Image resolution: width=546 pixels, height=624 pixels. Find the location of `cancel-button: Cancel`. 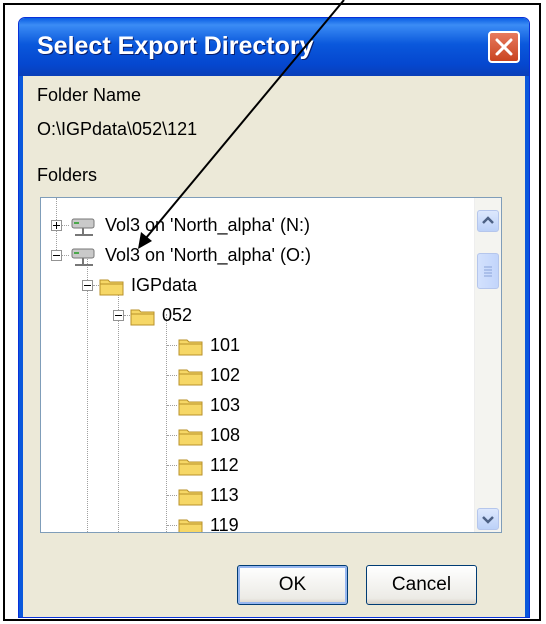

cancel-button: Cancel is located at coordinates (421, 585).